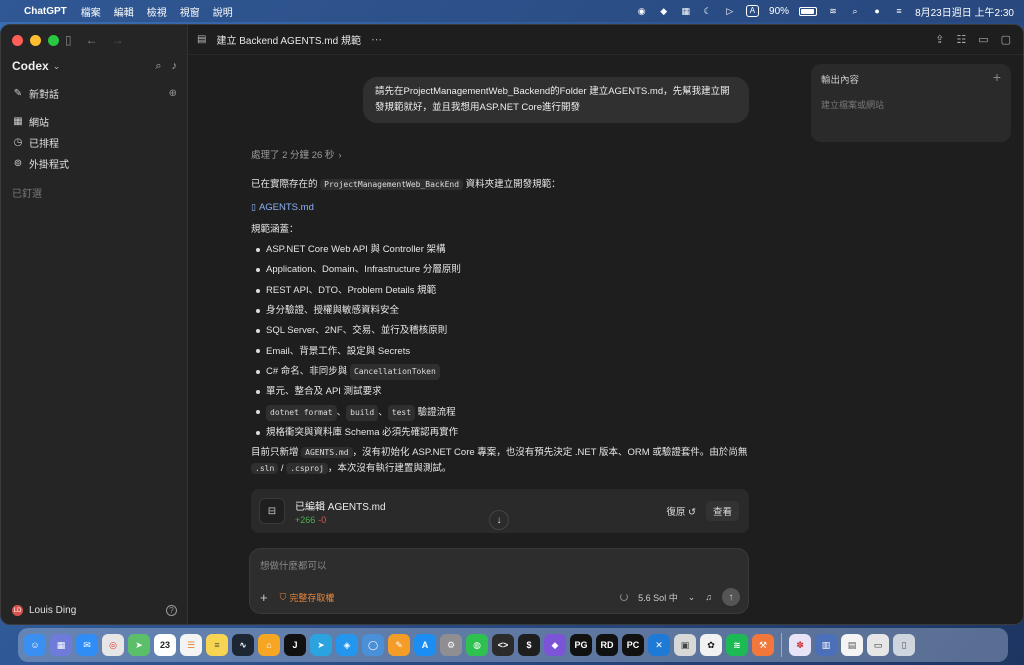 The image size is (1024, 665). Describe the element at coordinates (35, 40) in the screenshot. I see `minimize-window-button` at that location.